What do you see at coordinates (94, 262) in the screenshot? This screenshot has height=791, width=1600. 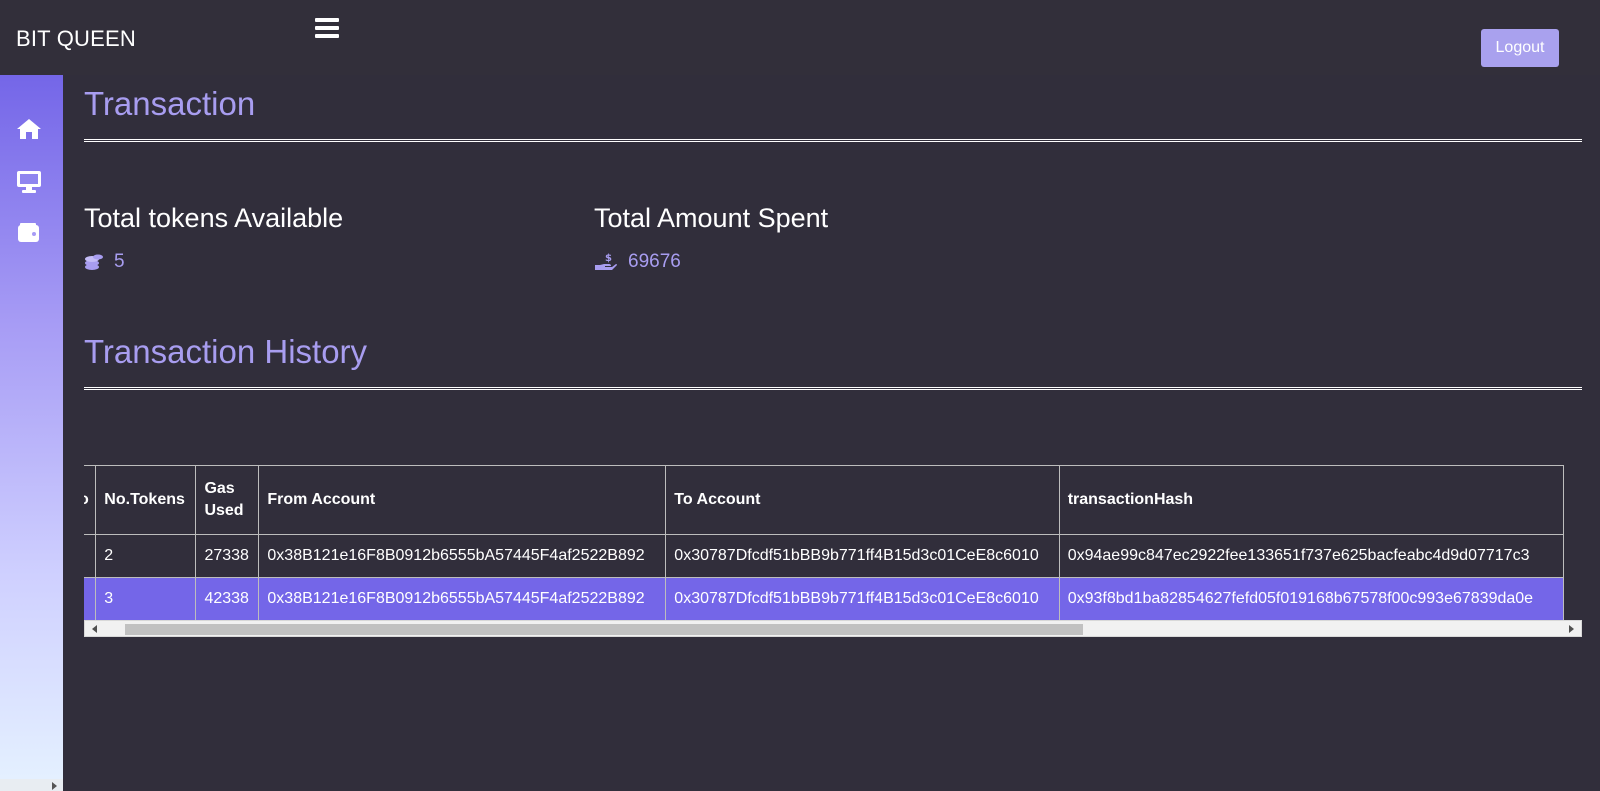 I see `coins-icon` at bounding box center [94, 262].